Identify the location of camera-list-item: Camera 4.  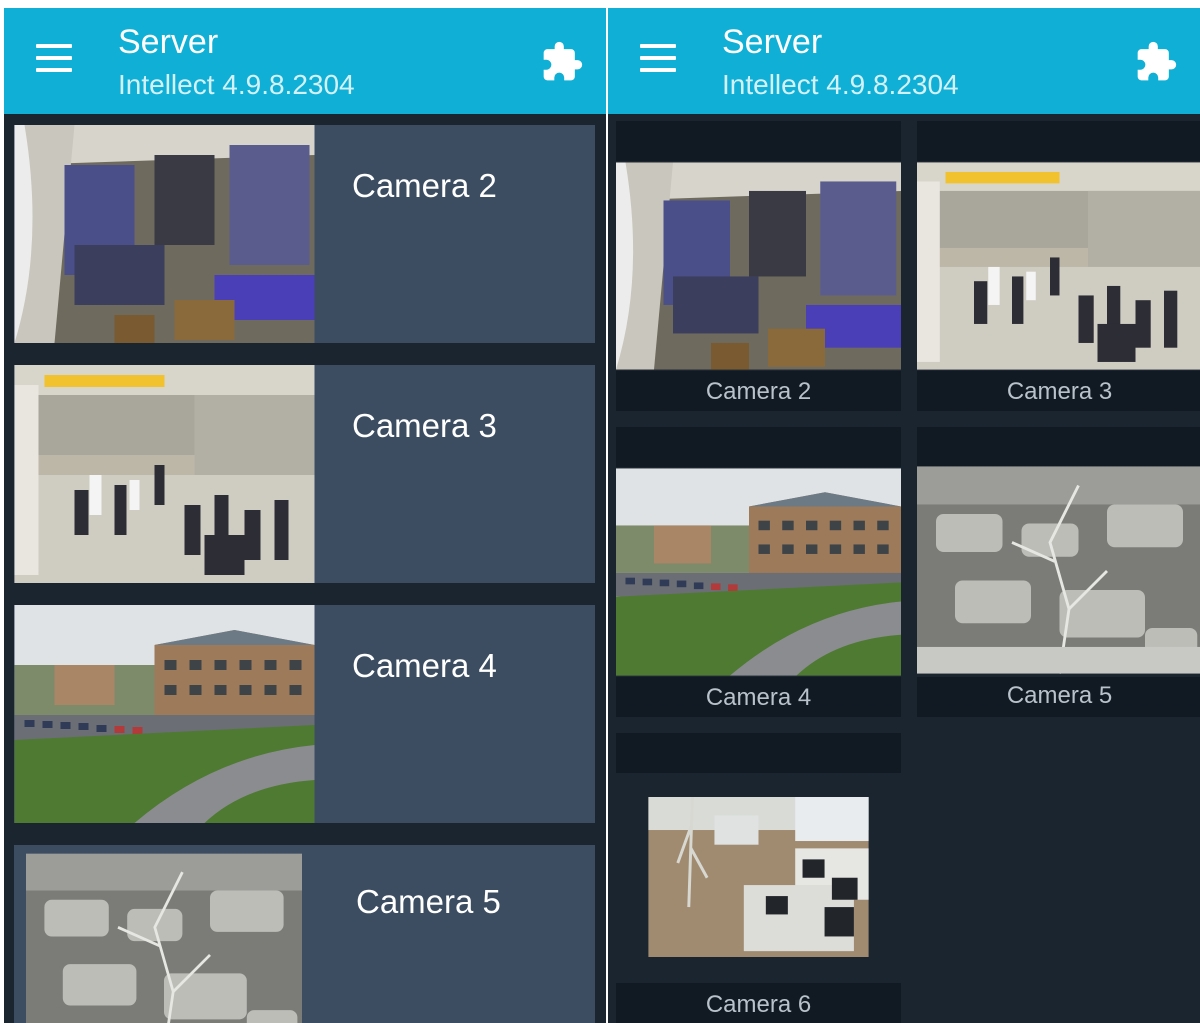
(304, 714).